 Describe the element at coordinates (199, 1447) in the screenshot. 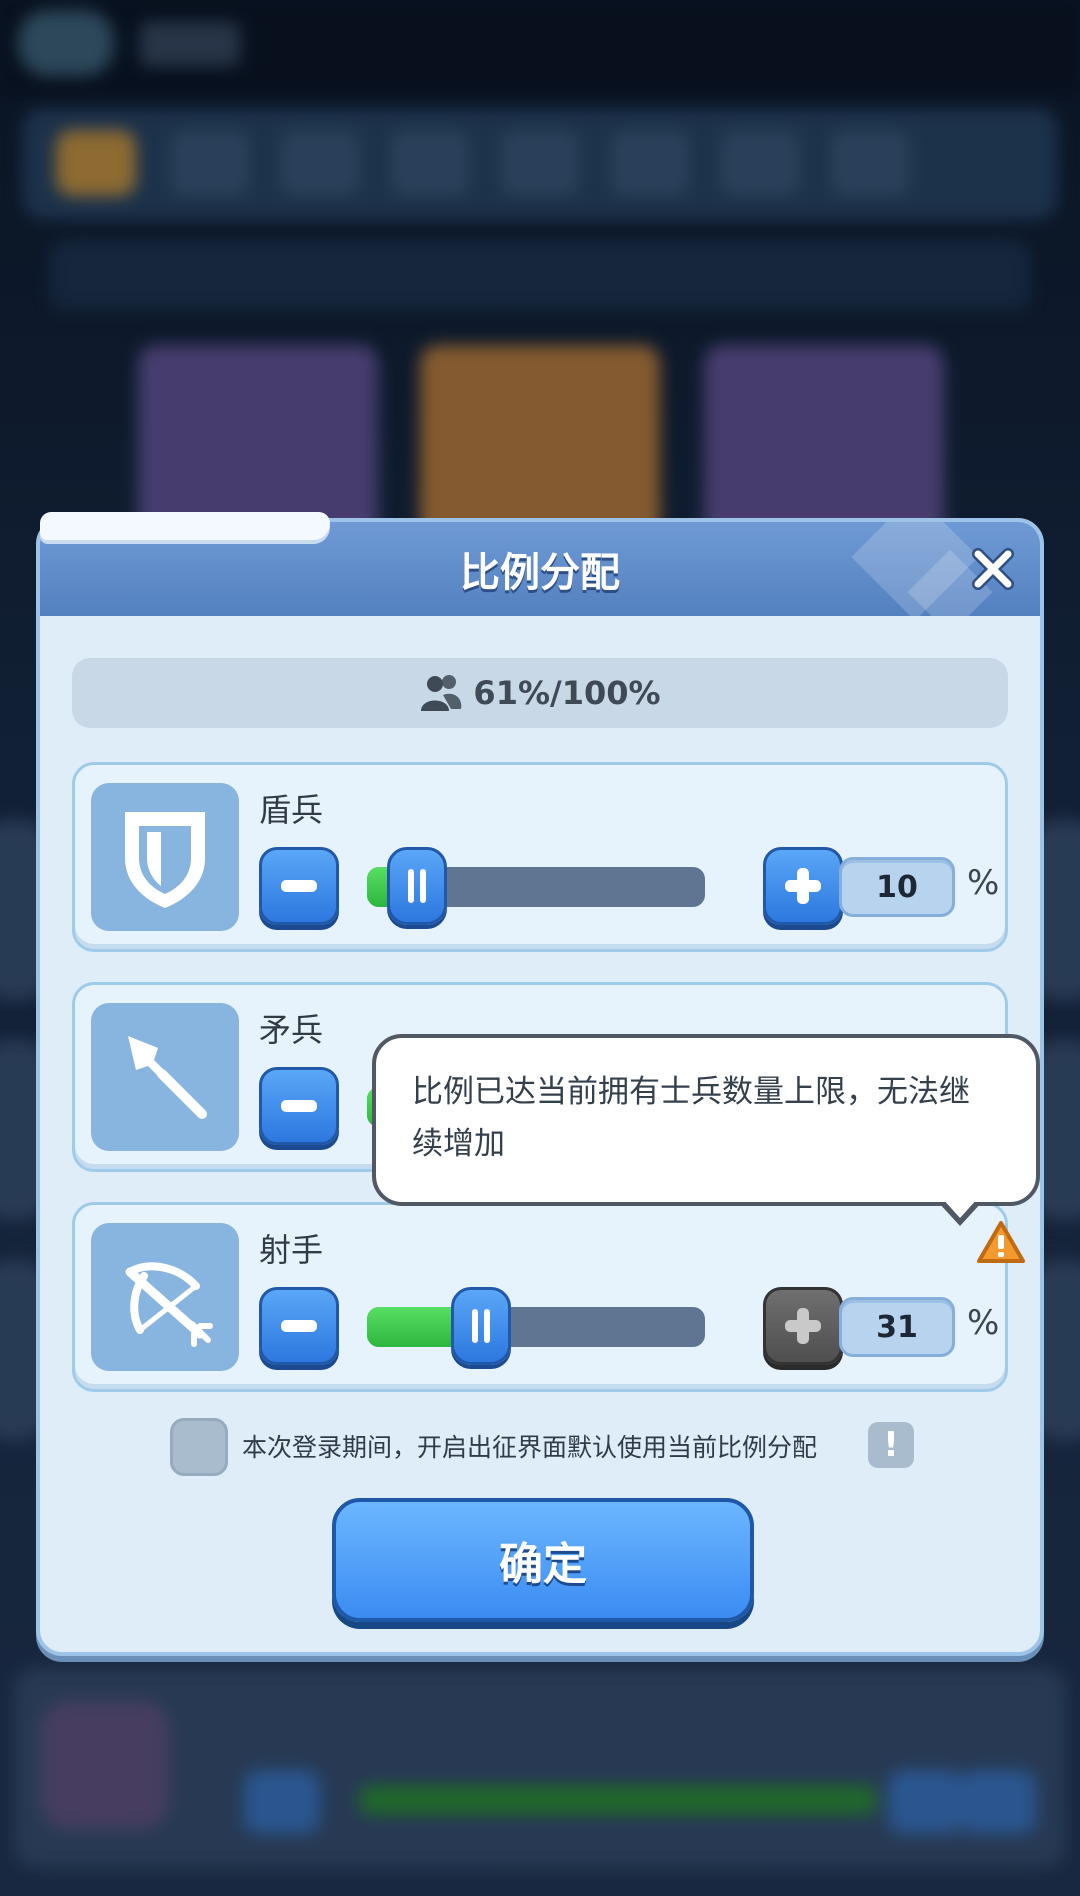

I see `default-ratio-checkbox` at that location.